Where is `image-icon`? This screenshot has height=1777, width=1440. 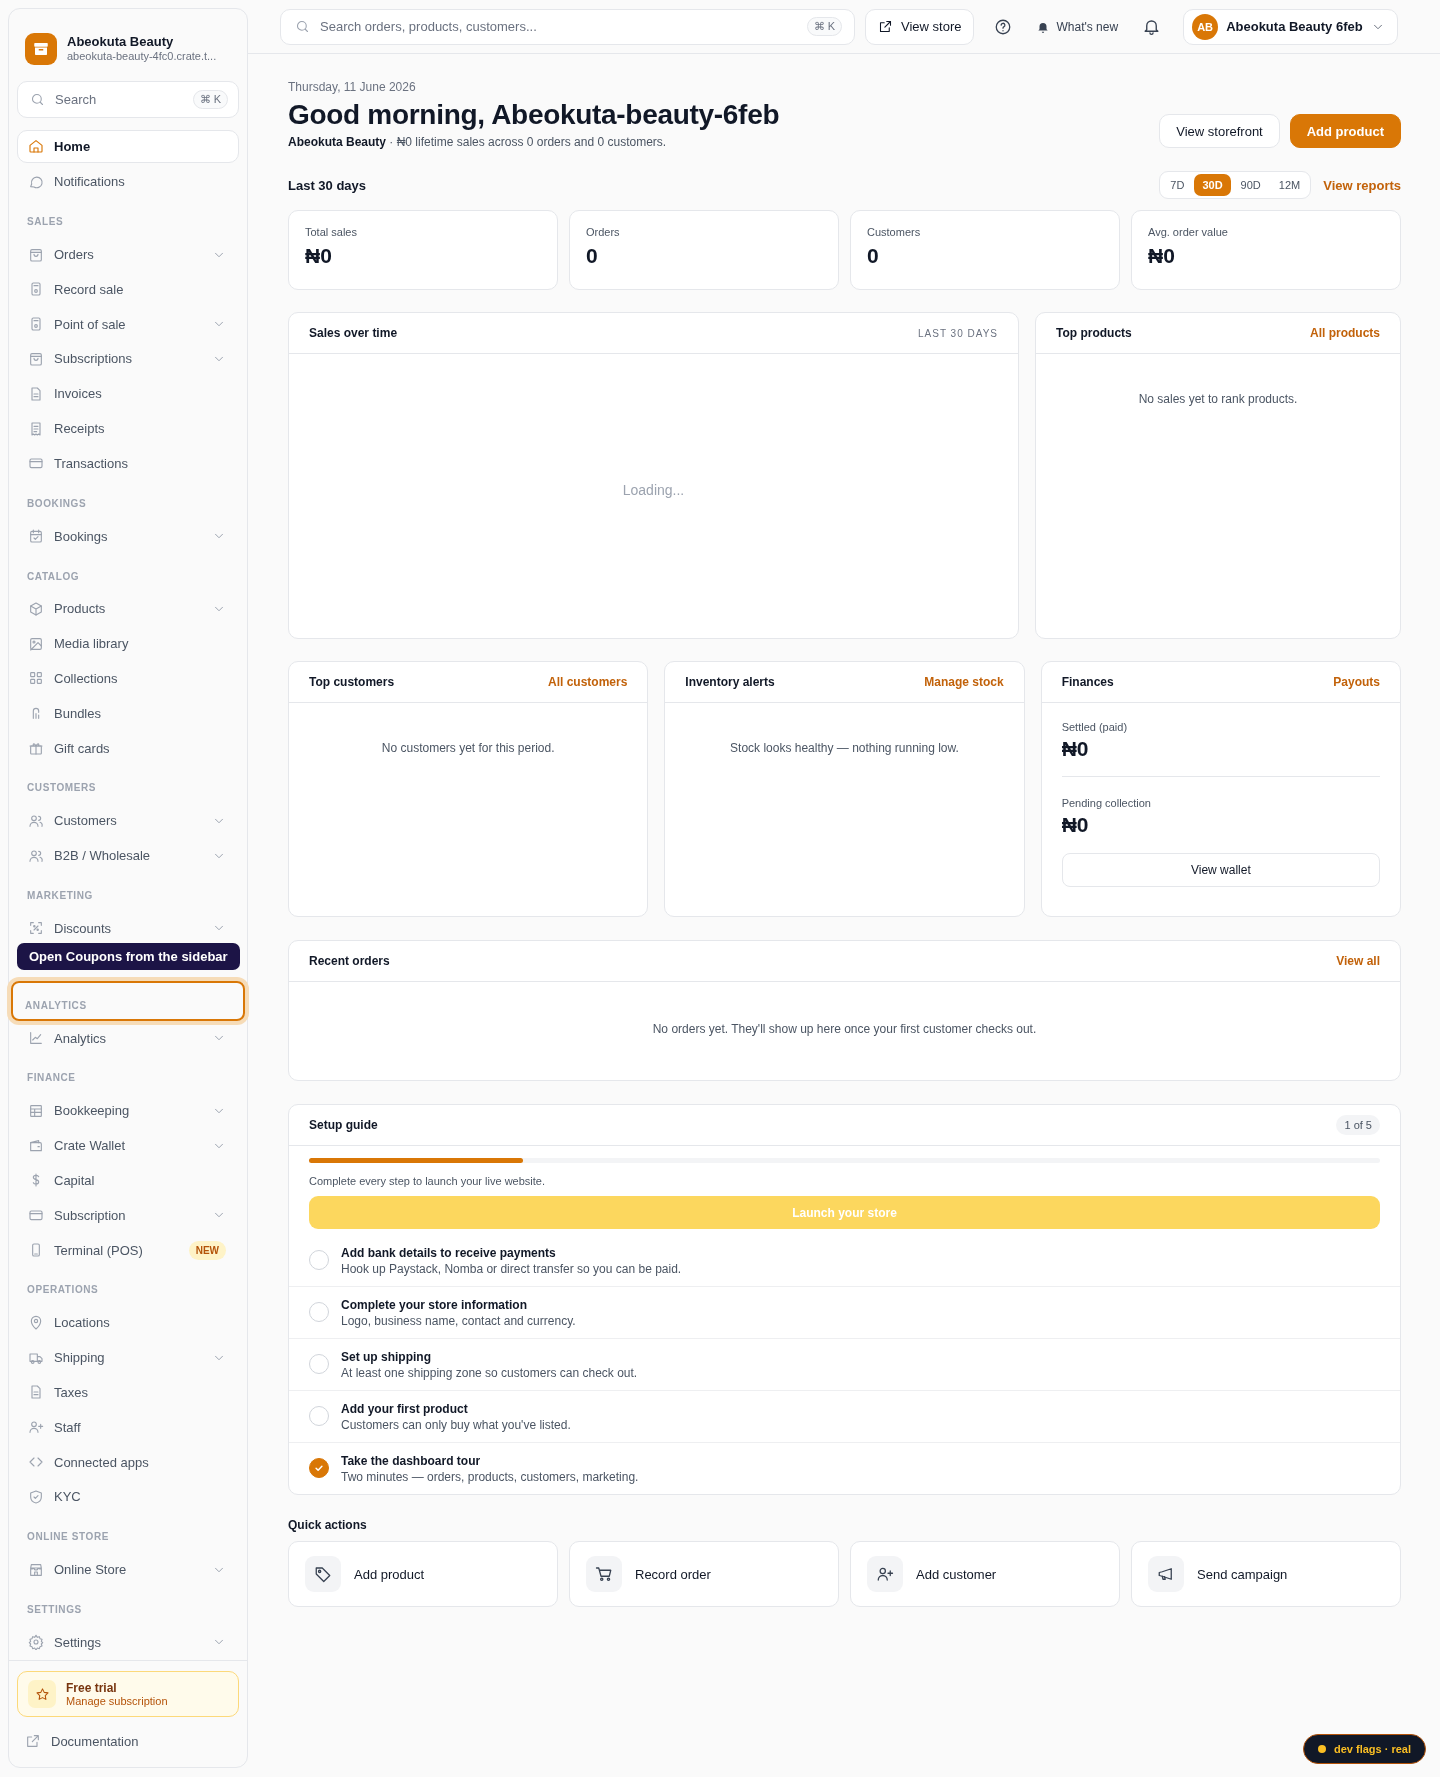
image-icon is located at coordinates (36, 643).